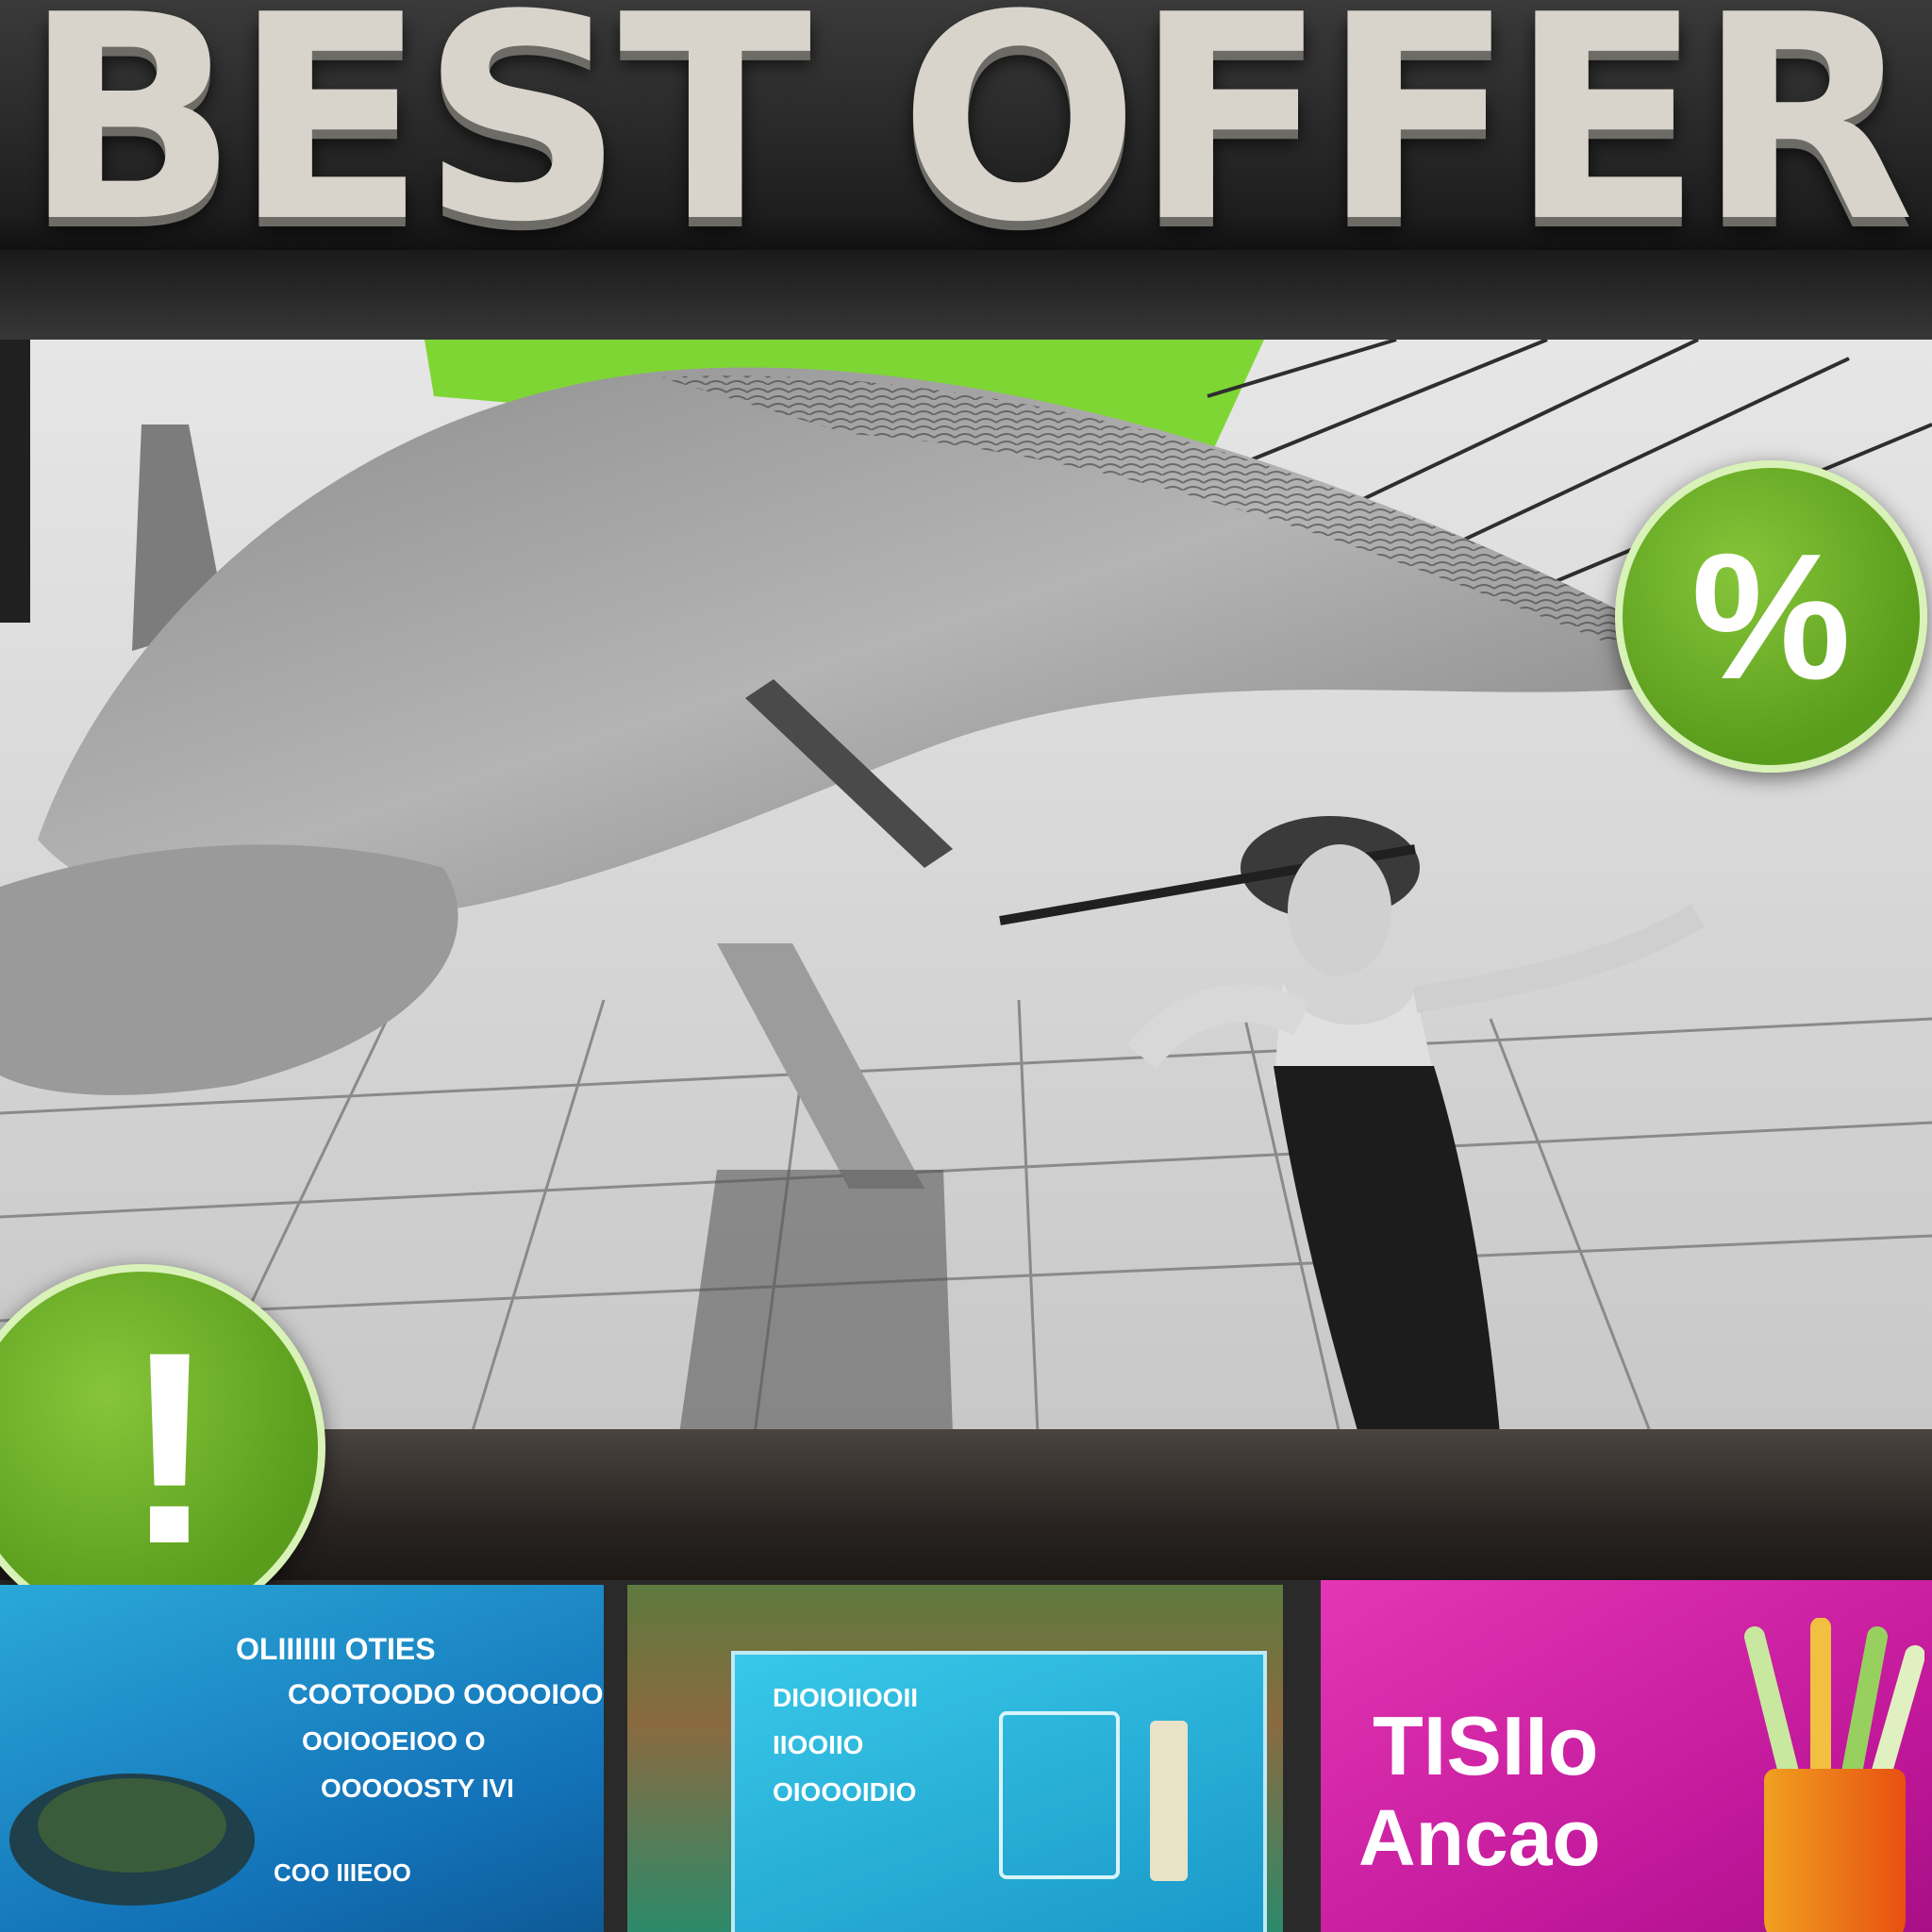 The height and width of the screenshot is (1932, 1932). What do you see at coordinates (846, 1697) in the screenshot?
I see `promo-text-line: DIOIOIIOOII` at bounding box center [846, 1697].